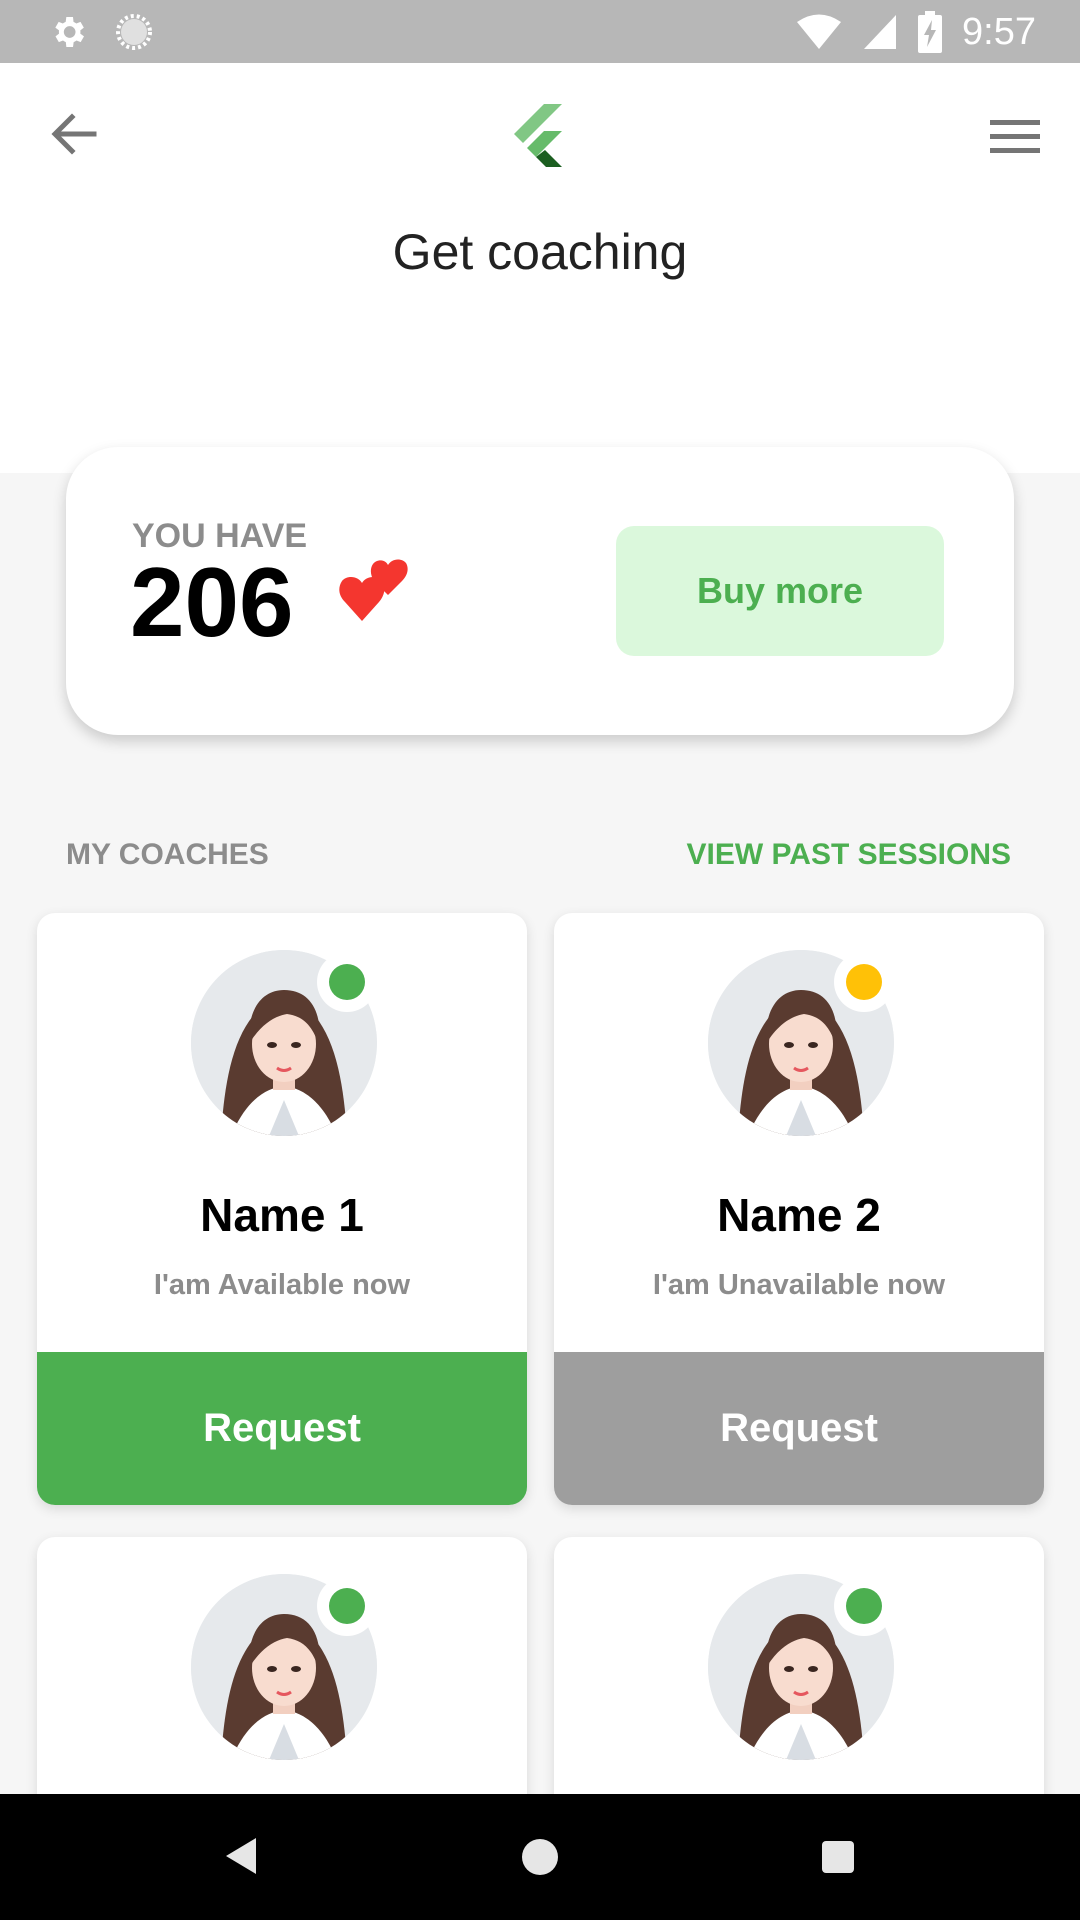 This screenshot has height=1920, width=1080. What do you see at coordinates (282, 1215) in the screenshot?
I see `coach-name: Name 1` at bounding box center [282, 1215].